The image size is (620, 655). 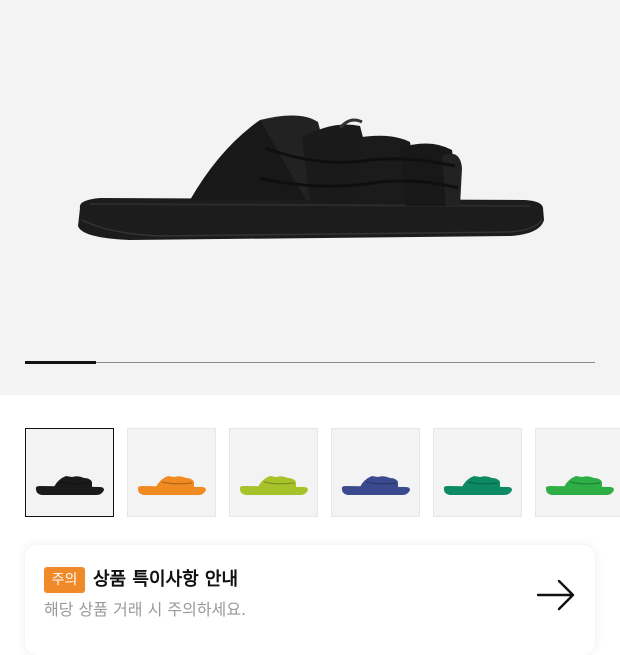 What do you see at coordinates (556, 595) in the screenshot?
I see `arrow-right-icon` at bounding box center [556, 595].